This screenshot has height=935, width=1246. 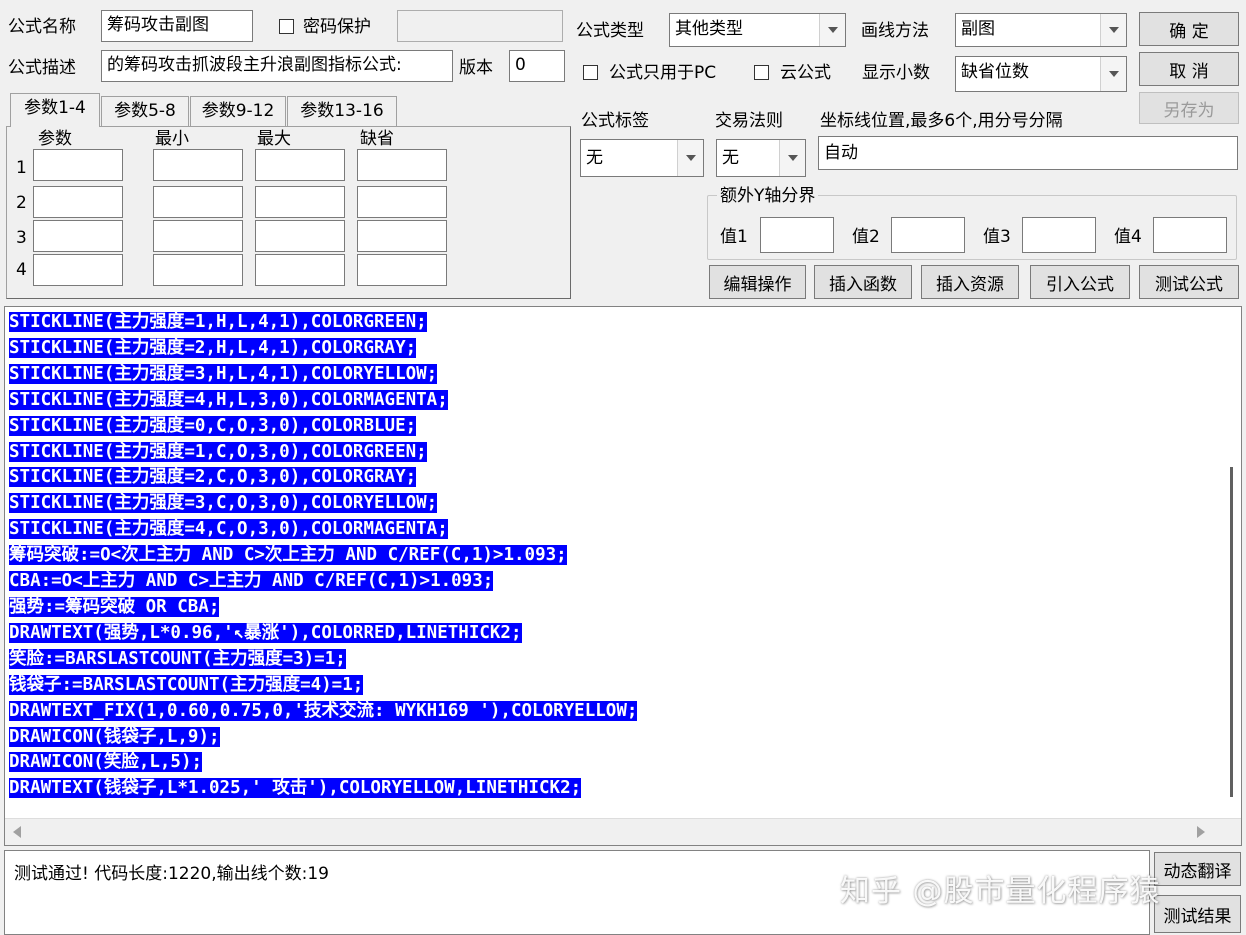 I want to click on code-line: 强势:=筹码突破 OR CBA;, so click(x=323, y=608).